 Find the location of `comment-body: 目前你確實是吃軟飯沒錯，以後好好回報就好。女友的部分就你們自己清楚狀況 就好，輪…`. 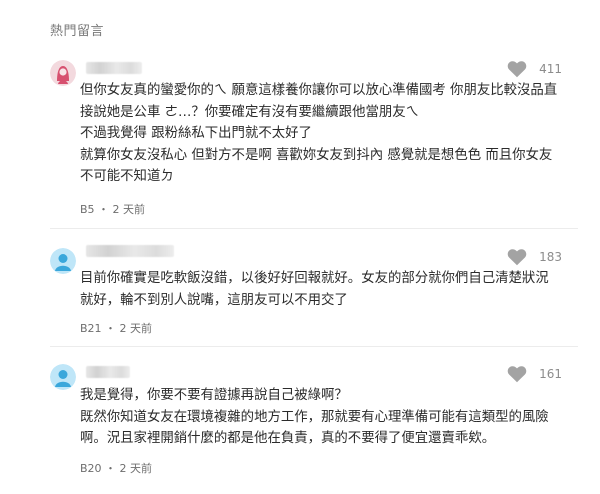

comment-body: 目前你確實是吃軟飯沒錯，以後好好回報就好。女友的部分就你們自己清楚狀況 就好，輪… is located at coordinates (325, 289).